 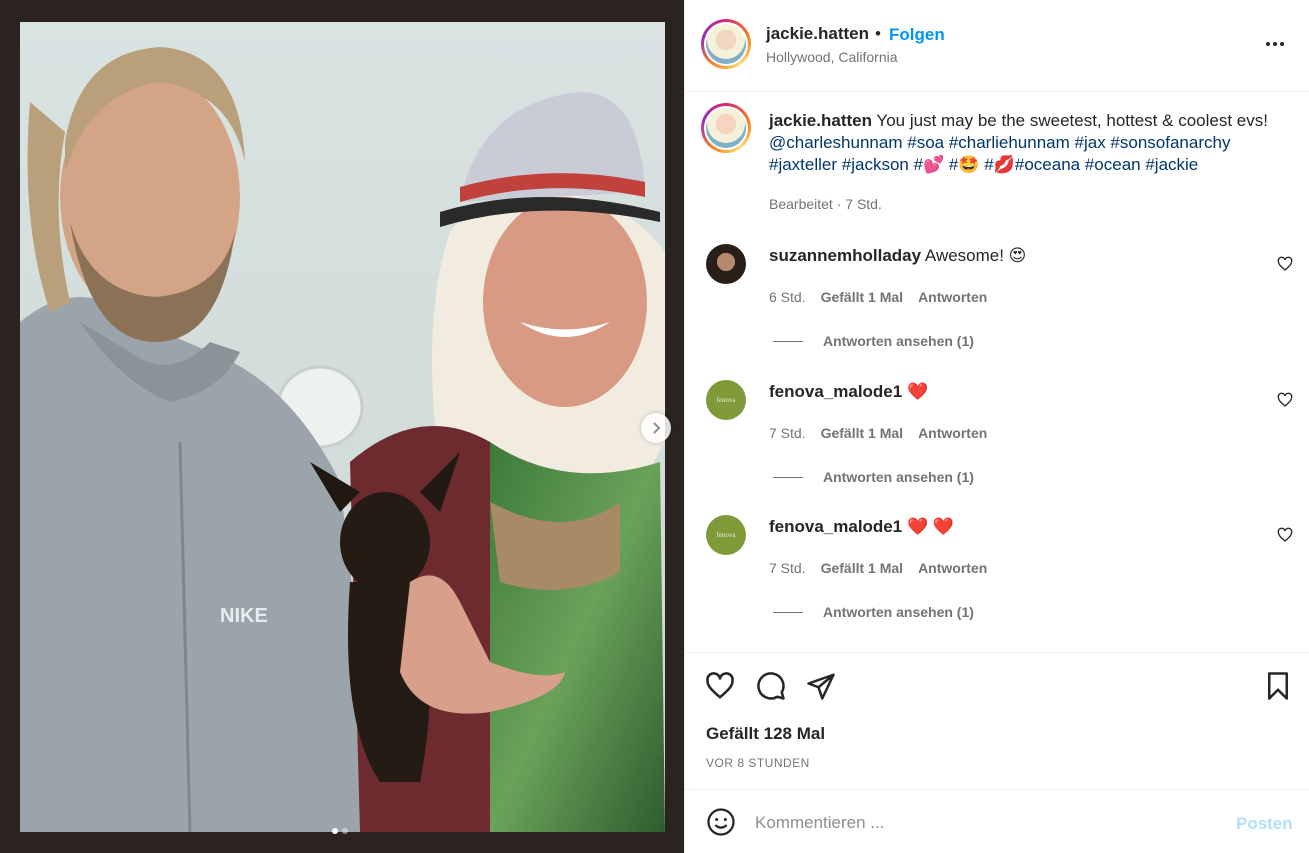 I want to click on caption-mention: @charleshunnam, so click(x=836, y=142).